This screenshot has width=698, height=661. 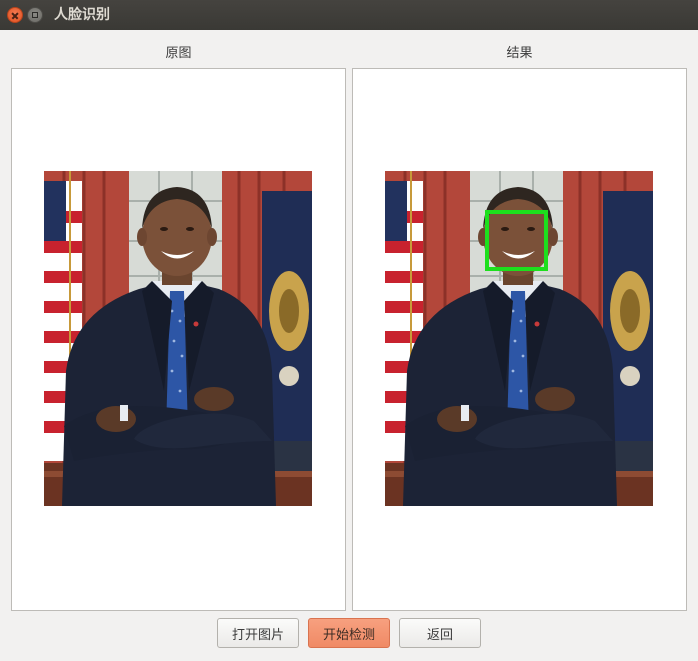 I want to click on title-bar: 人脸识别, so click(x=349, y=15).